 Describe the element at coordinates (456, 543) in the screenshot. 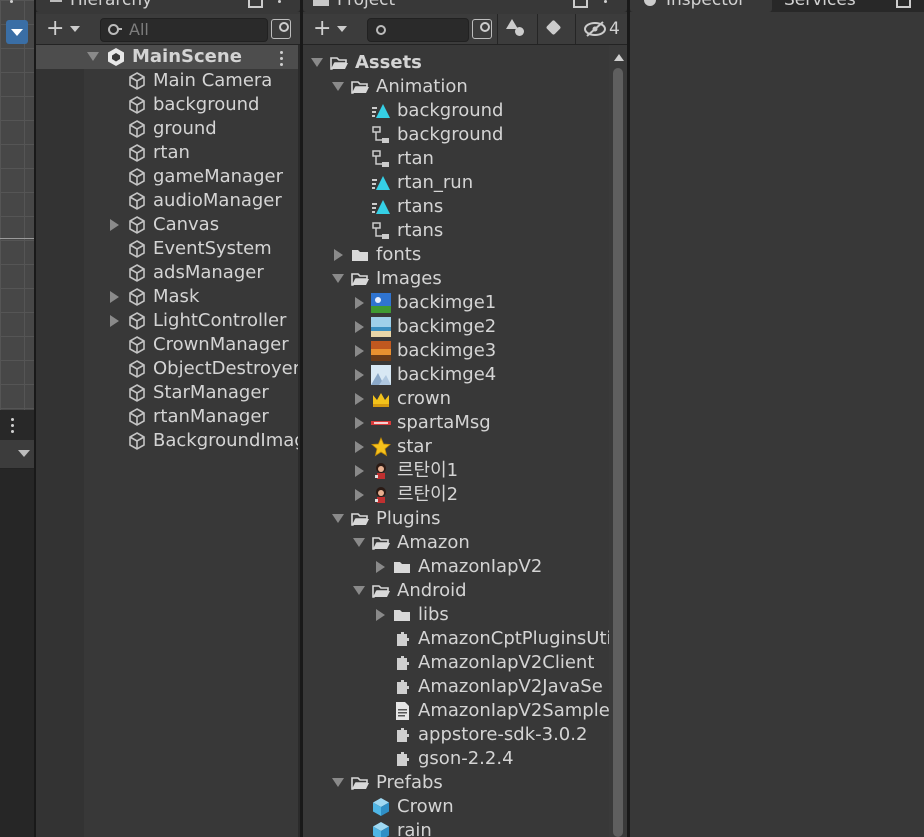

I see `project-item: Amazon` at that location.